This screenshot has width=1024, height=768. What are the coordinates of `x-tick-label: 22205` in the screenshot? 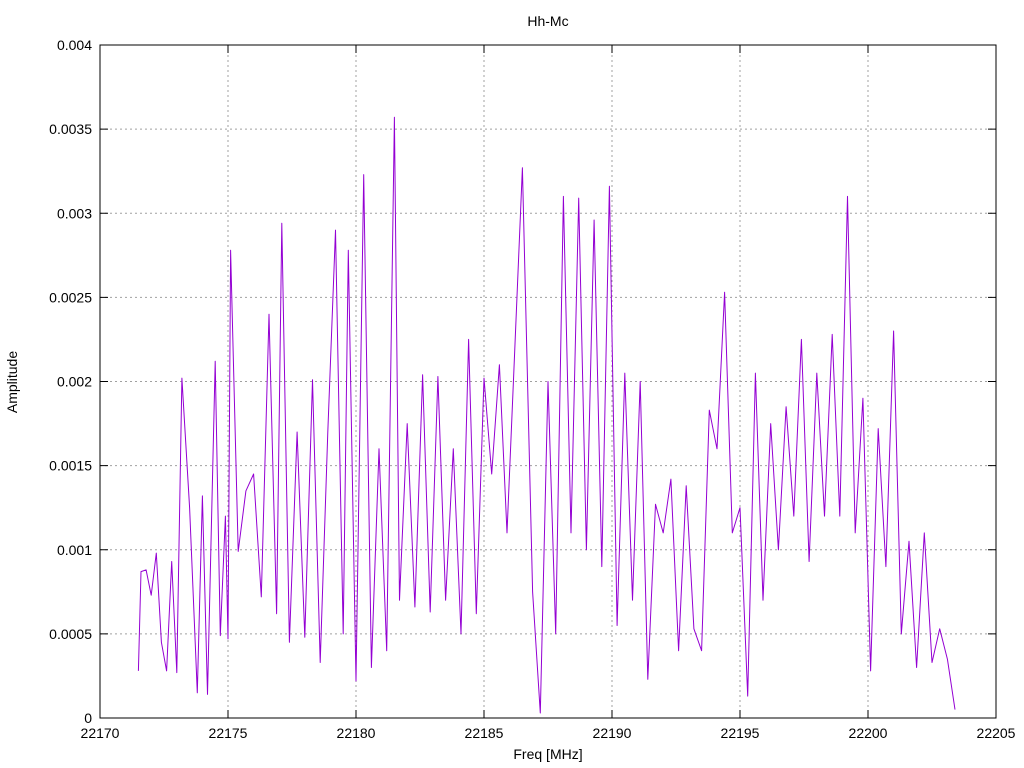 It's located at (996, 733).